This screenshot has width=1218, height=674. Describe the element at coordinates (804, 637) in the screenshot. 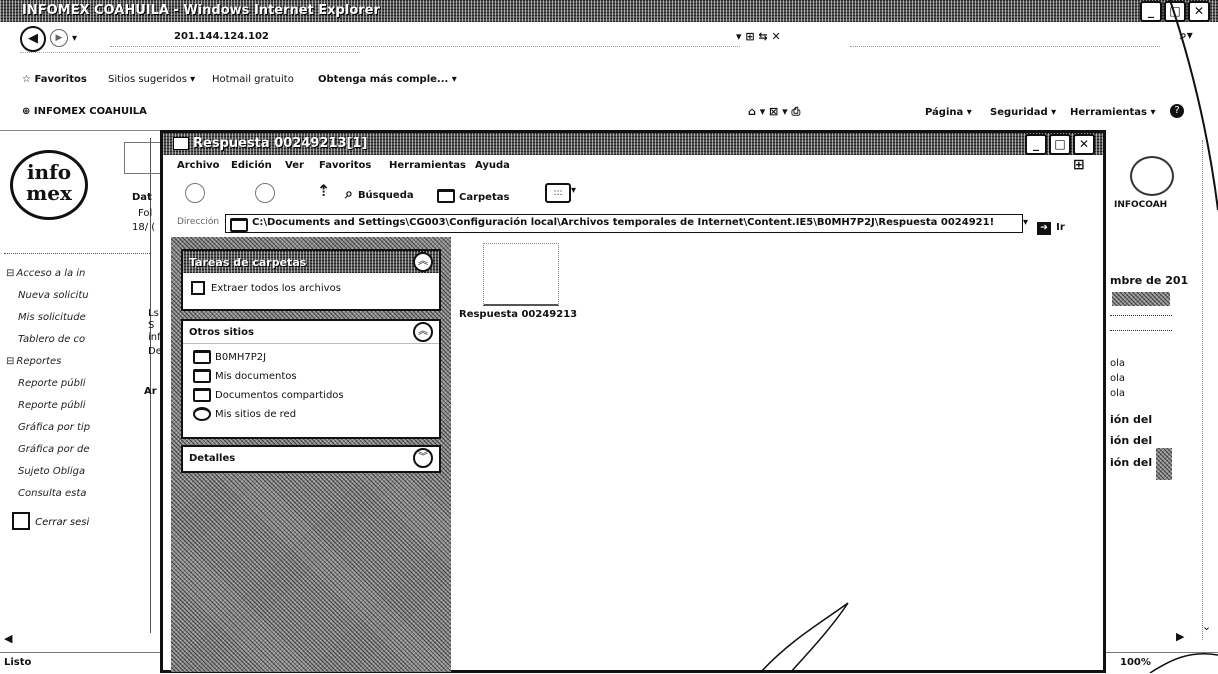

I see `annotation-stroke-bottom` at that location.